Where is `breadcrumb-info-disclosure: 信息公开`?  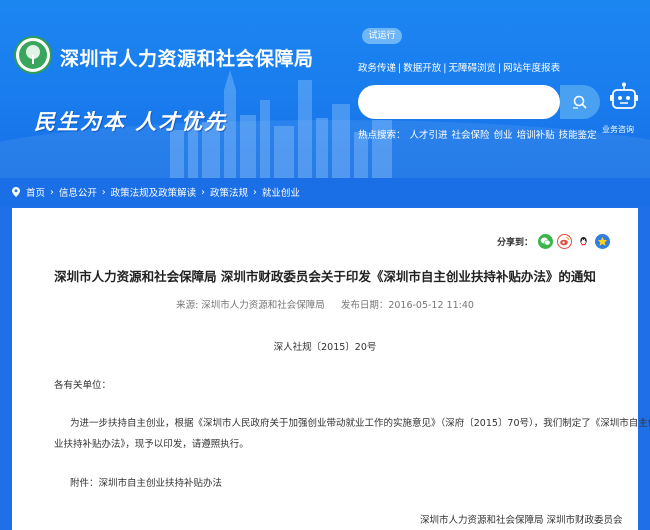 breadcrumb-info-disclosure: 信息公开 is located at coordinates (78, 192).